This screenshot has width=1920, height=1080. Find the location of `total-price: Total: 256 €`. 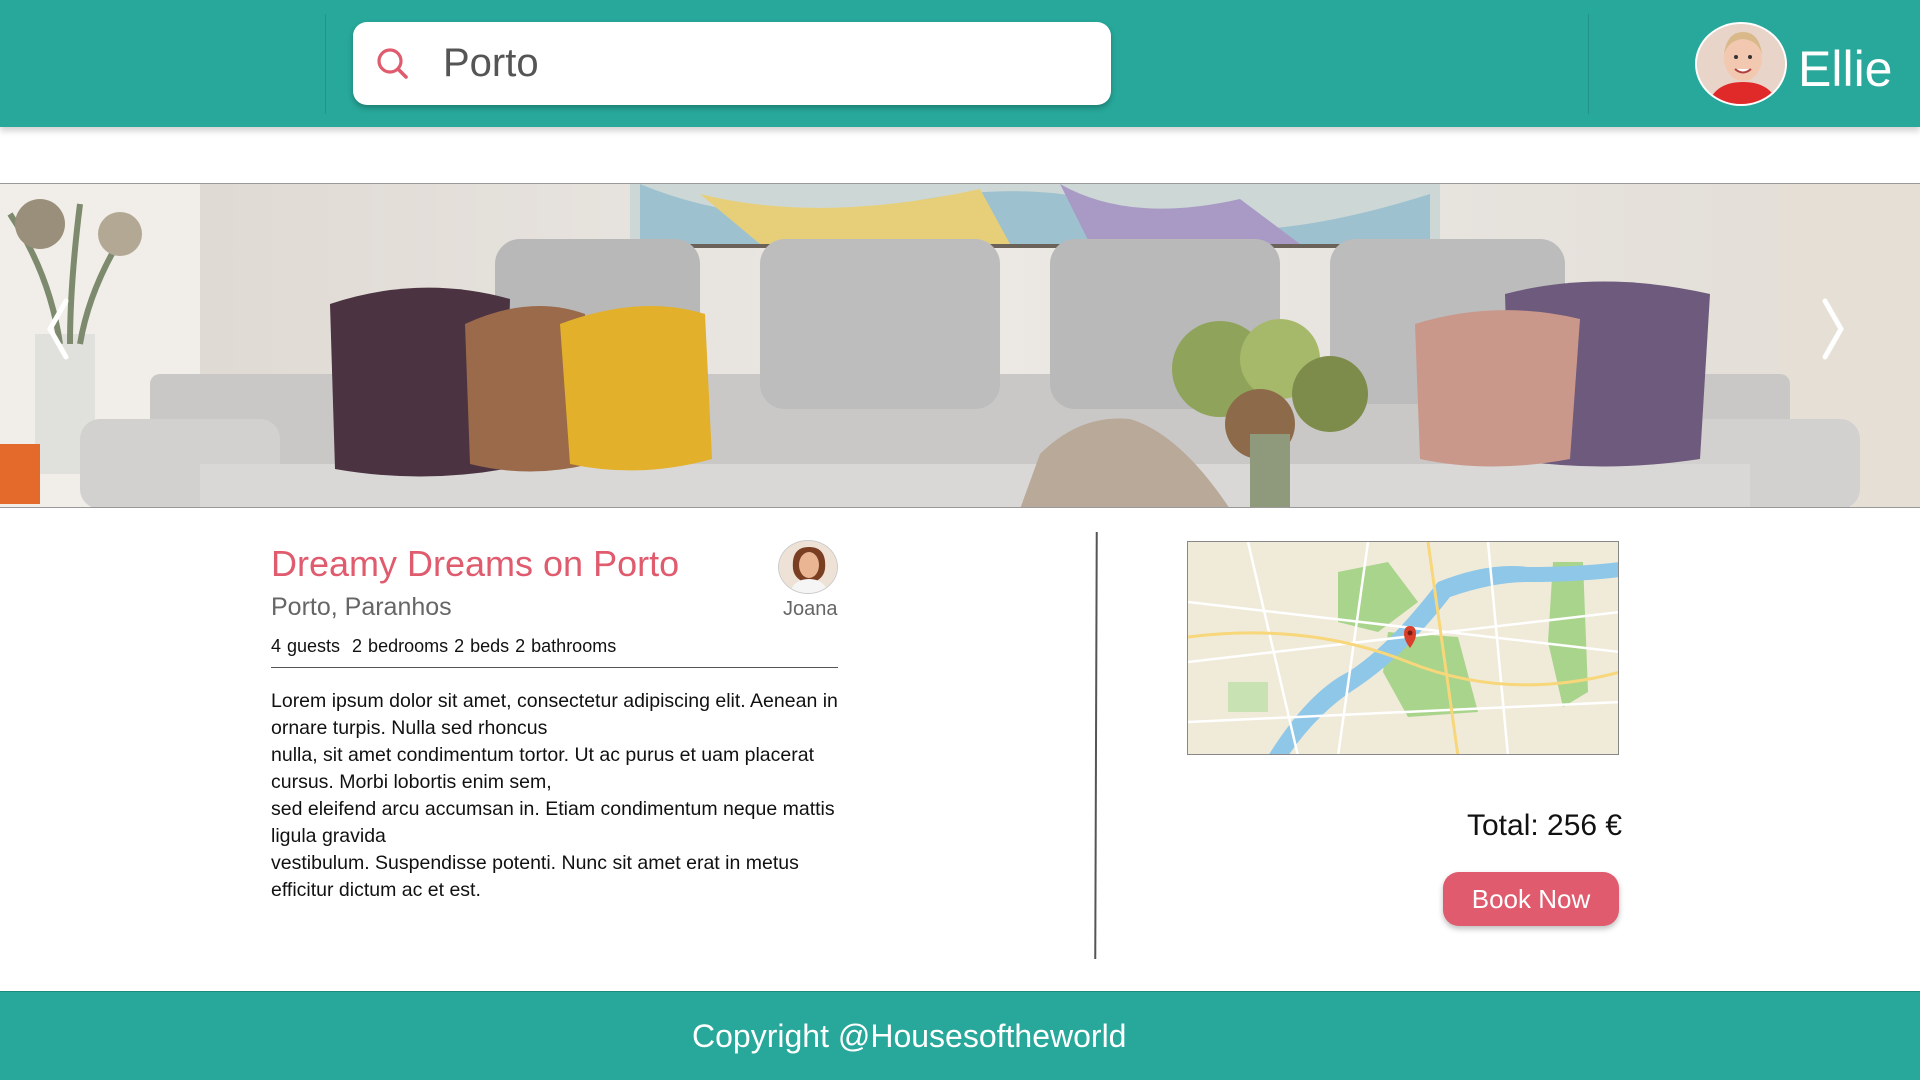

total-price: Total: 256 € is located at coordinates (1545, 825).